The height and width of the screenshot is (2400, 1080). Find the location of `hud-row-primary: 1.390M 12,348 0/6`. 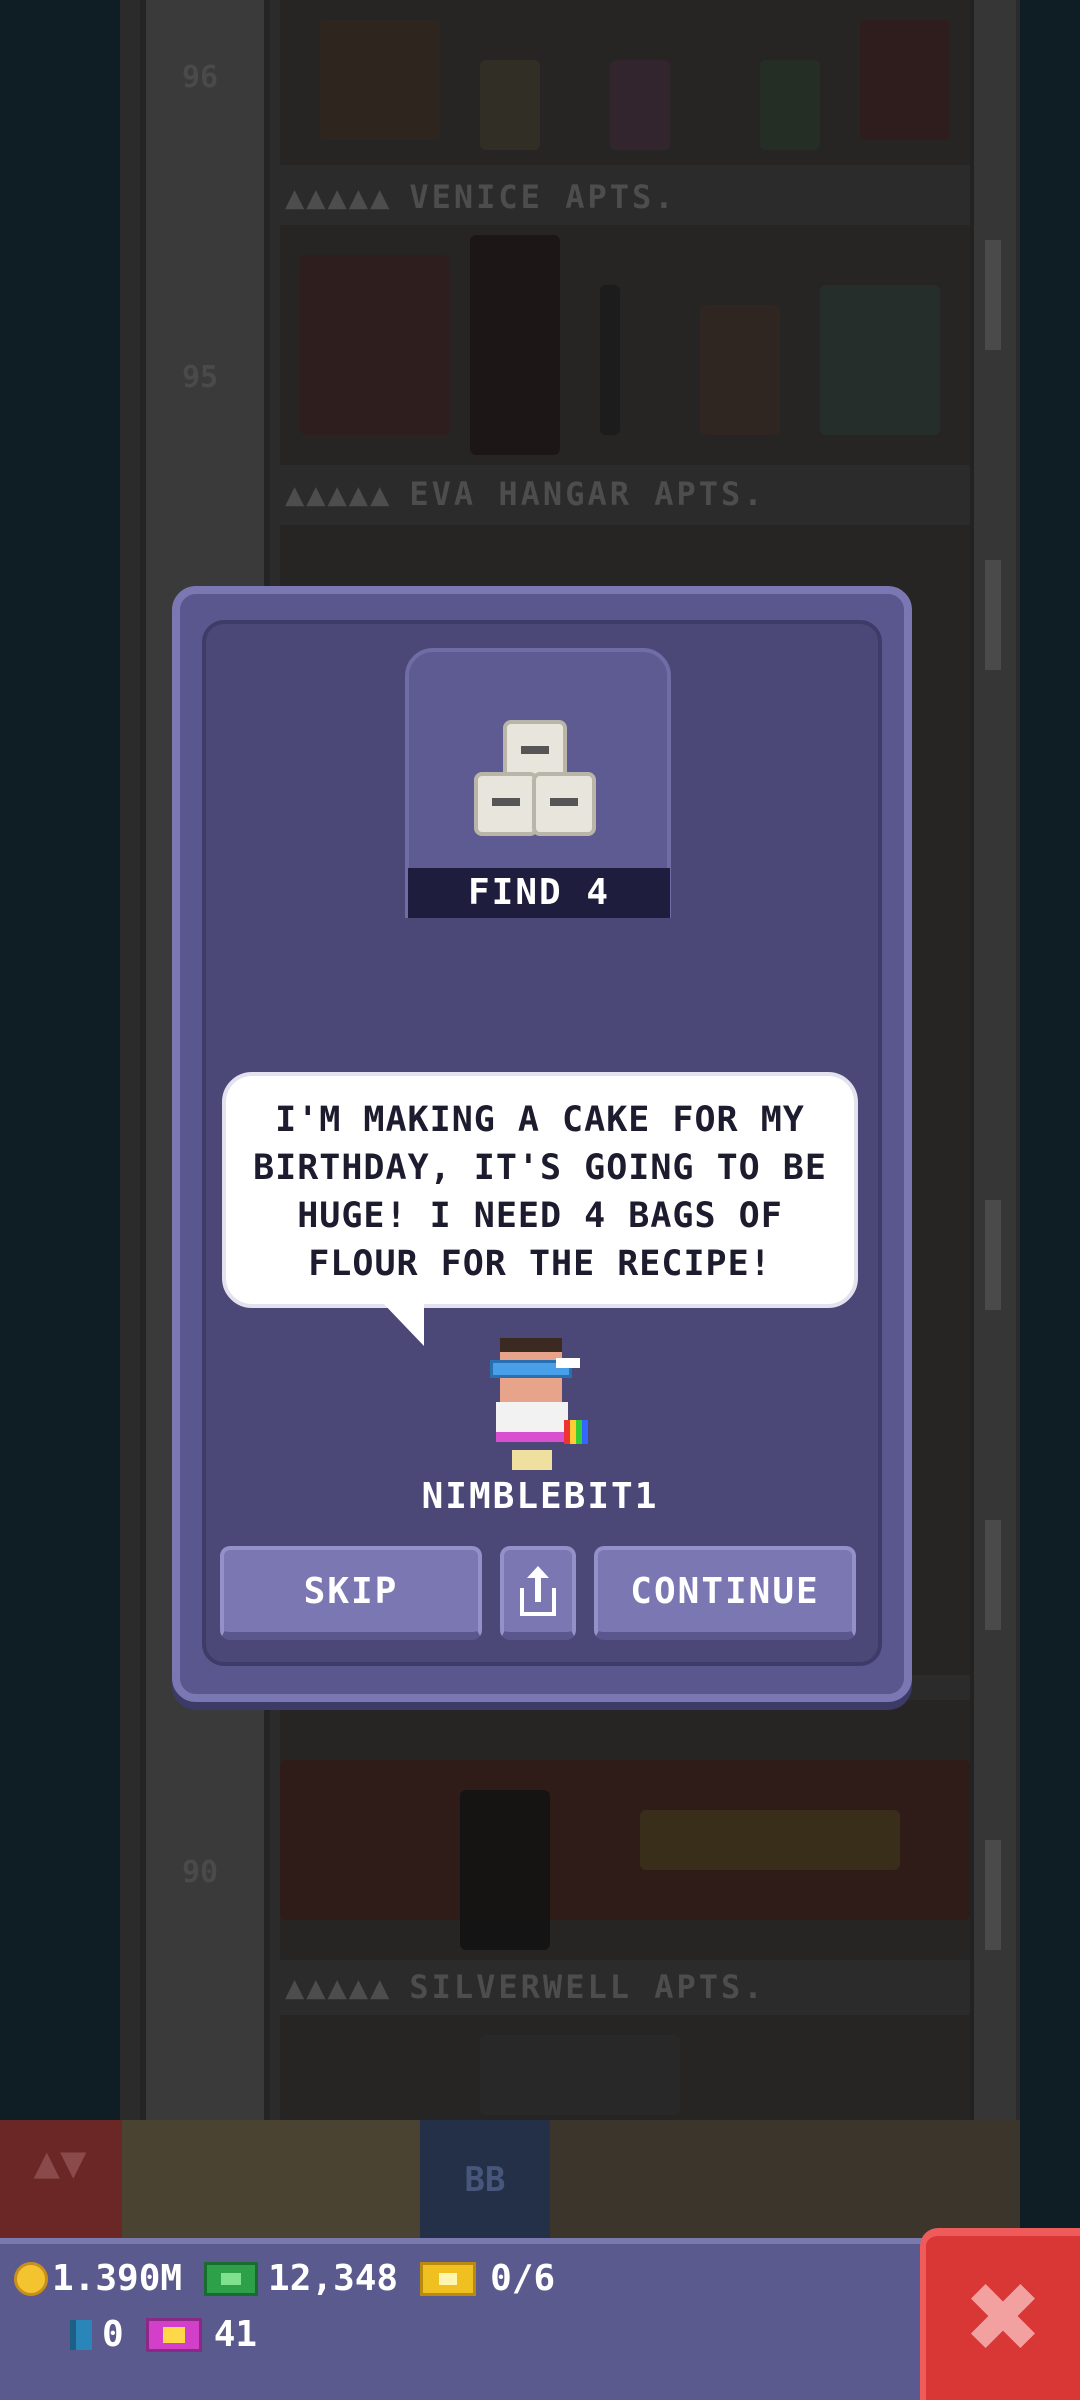

hud-row-primary: 1.390M 12,348 0/6 is located at coordinates (295, 2278).